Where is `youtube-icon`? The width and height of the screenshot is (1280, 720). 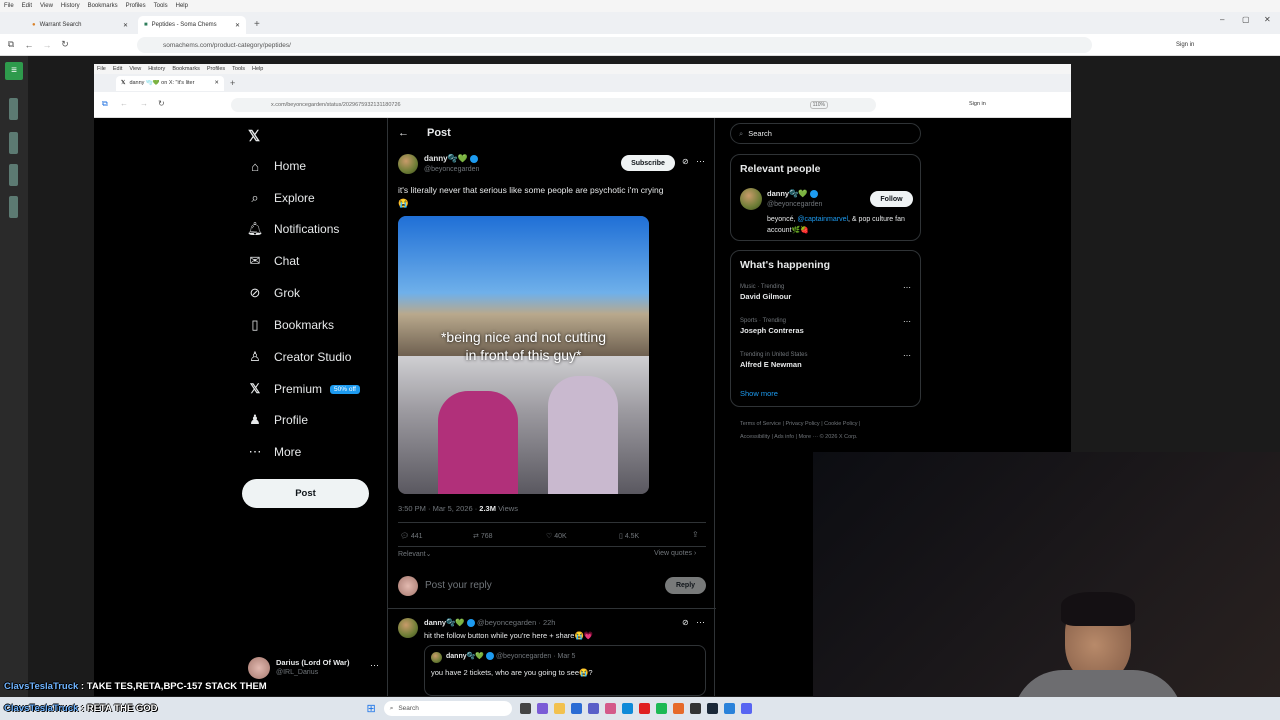
youtube-icon is located at coordinates (644, 708).